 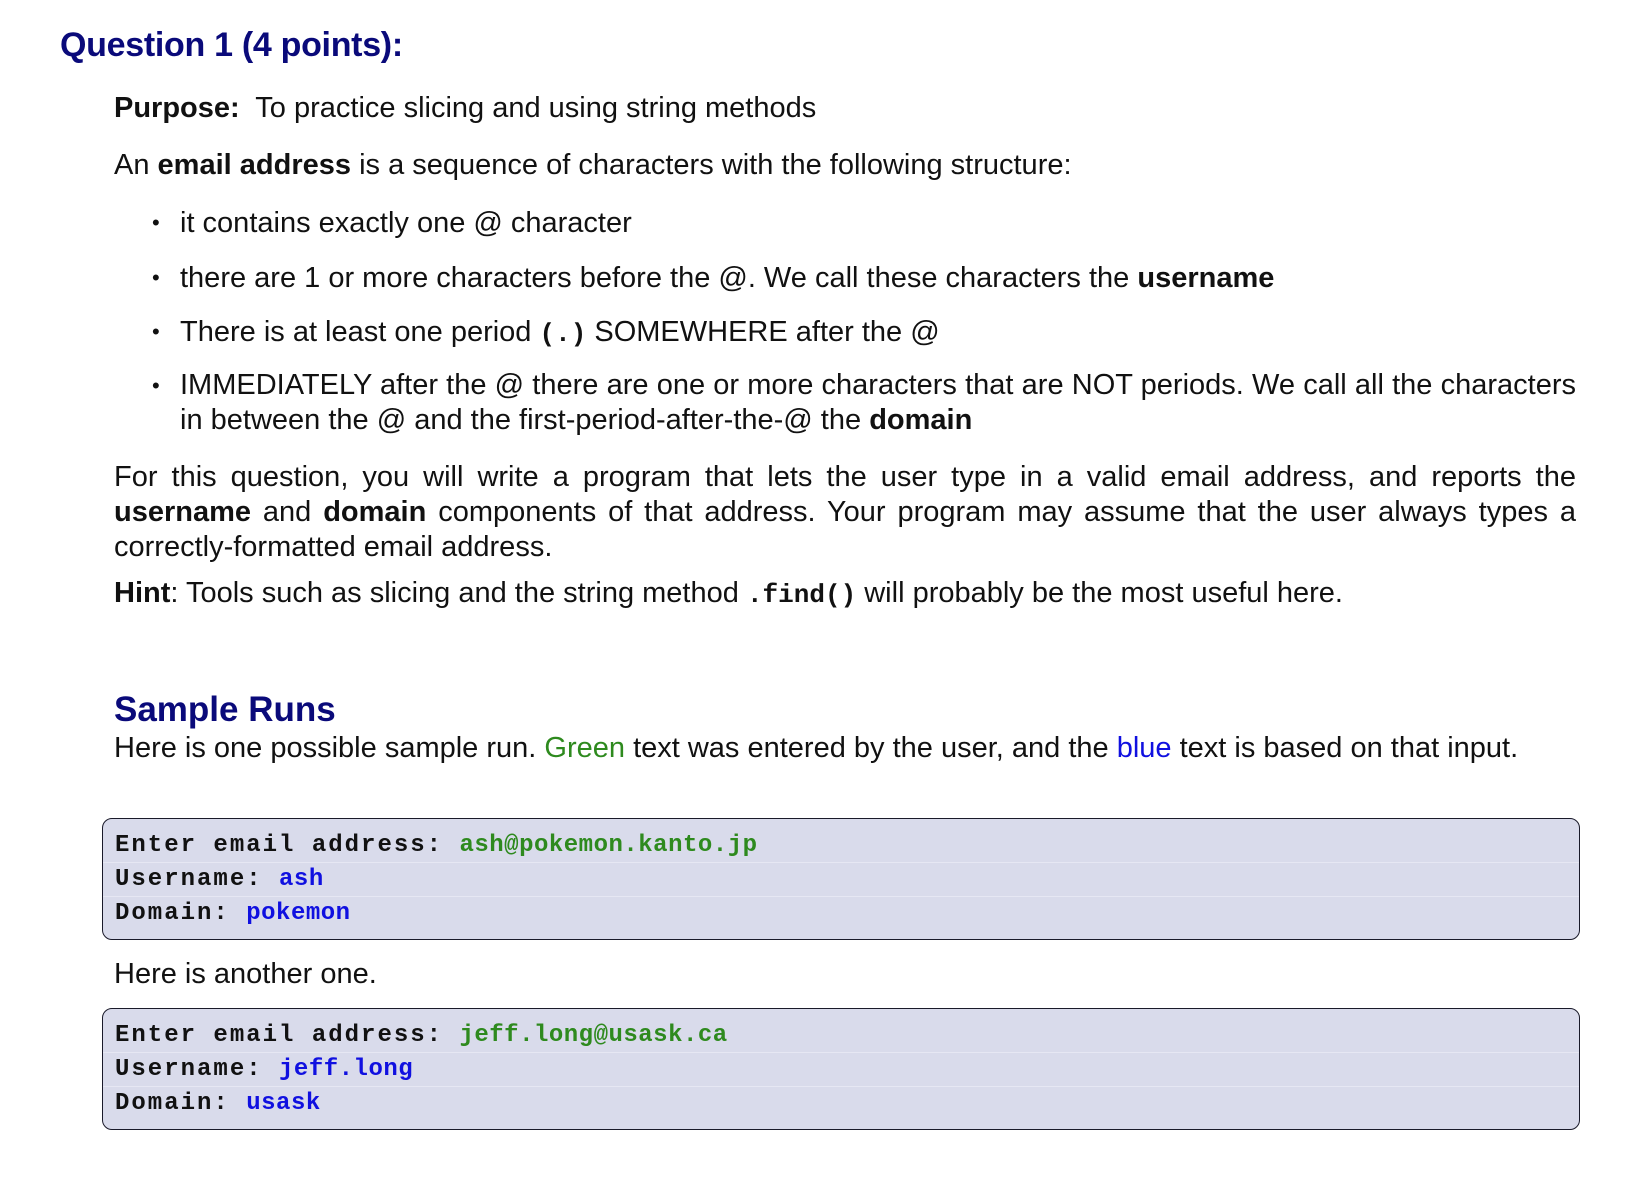 What do you see at coordinates (142, 593) in the screenshot?
I see `hint-label: Hint` at bounding box center [142, 593].